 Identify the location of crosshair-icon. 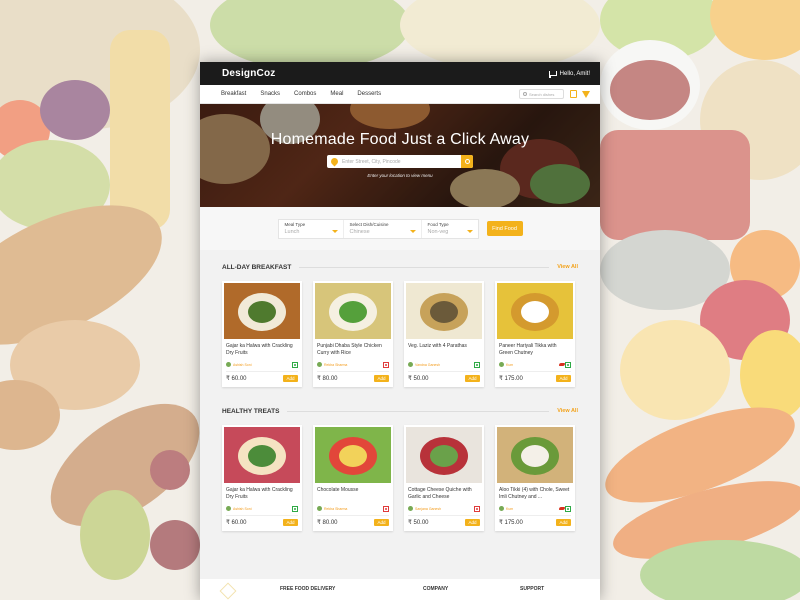
(467, 161).